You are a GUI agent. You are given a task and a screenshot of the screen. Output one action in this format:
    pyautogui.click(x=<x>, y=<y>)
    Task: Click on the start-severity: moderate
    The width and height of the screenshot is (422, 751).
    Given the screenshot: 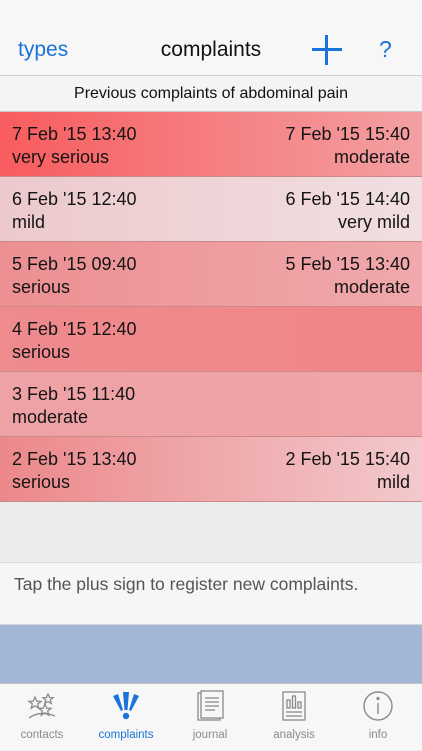 What is the action you would take?
    pyautogui.click(x=50, y=417)
    